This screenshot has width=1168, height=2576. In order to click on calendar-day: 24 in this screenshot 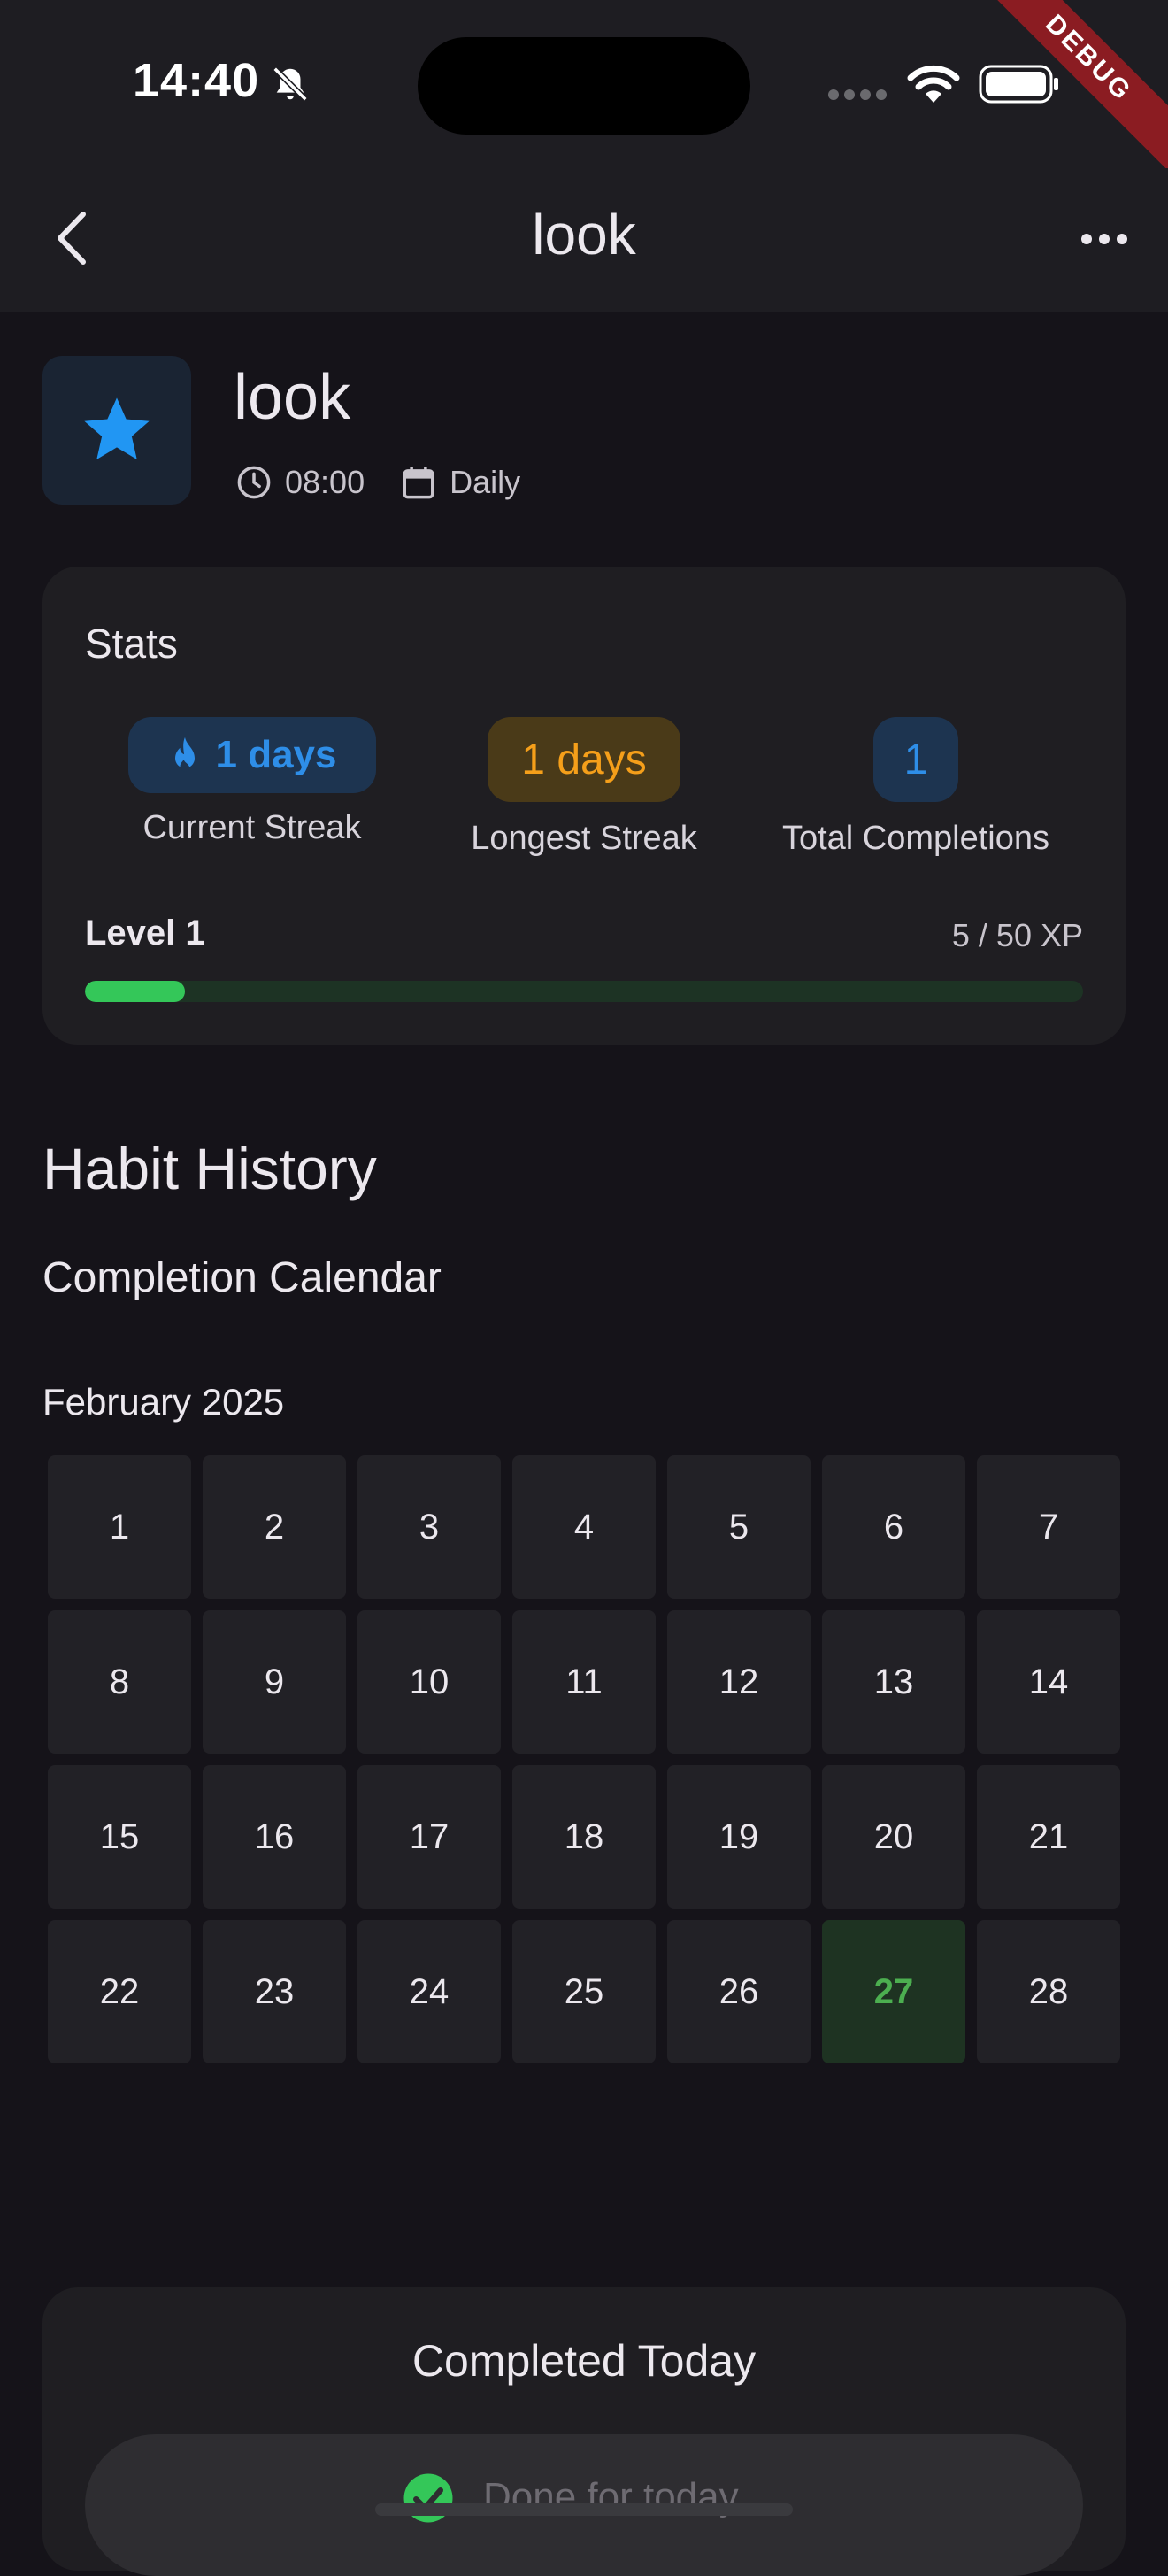, I will do `click(429, 1991)`.